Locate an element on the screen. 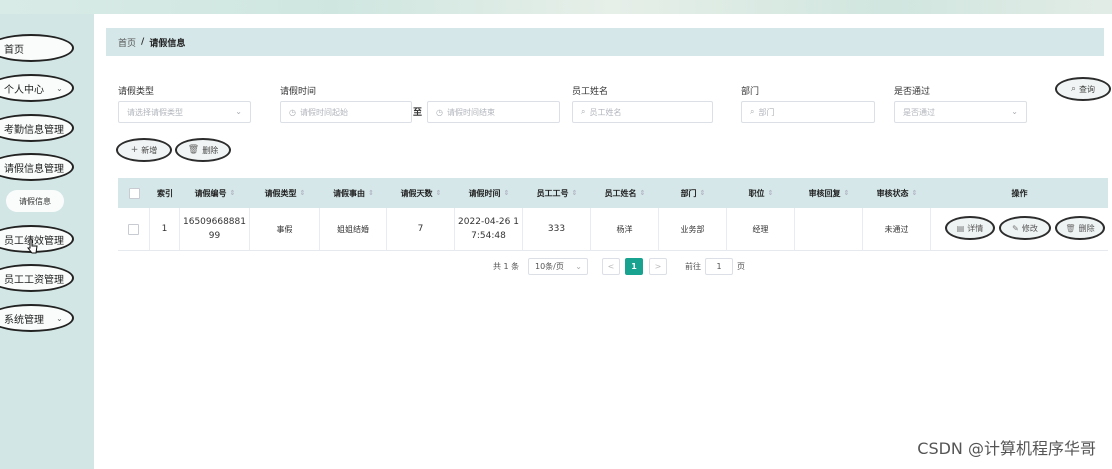 The image size is (1112, 469). leave-time-end-input: ◷ 请假时间结束 is located at coordinates (493, 112).